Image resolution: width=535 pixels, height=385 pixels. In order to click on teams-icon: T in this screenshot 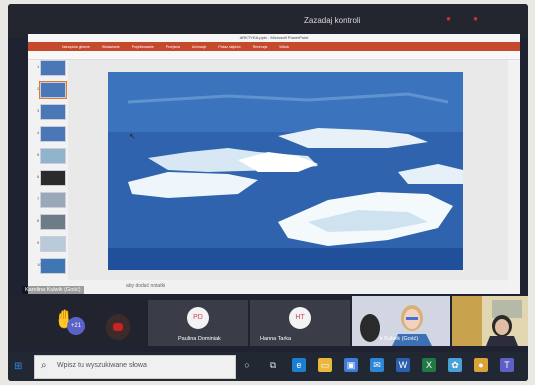, I will do `click(507, 365)`.